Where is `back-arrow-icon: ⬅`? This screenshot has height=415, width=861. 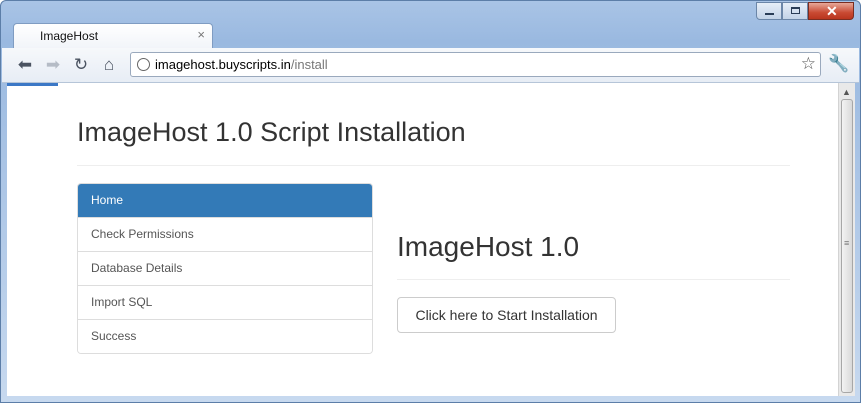
back-arrow-icon: ⬅ is located at coordinates (25, 65).